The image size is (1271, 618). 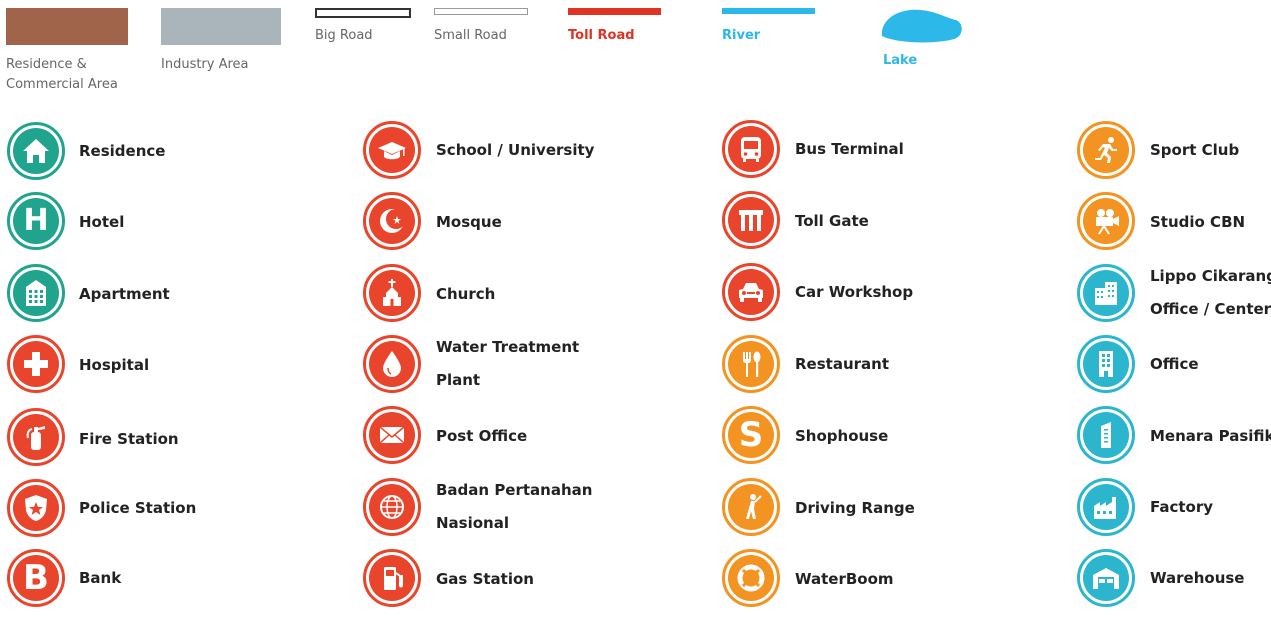 What do you see at coordinates (472, 523) in the screenshot?
I see `legend-label-badan-pertanahan-line2: Nasional` at bounding box center [472, 523].